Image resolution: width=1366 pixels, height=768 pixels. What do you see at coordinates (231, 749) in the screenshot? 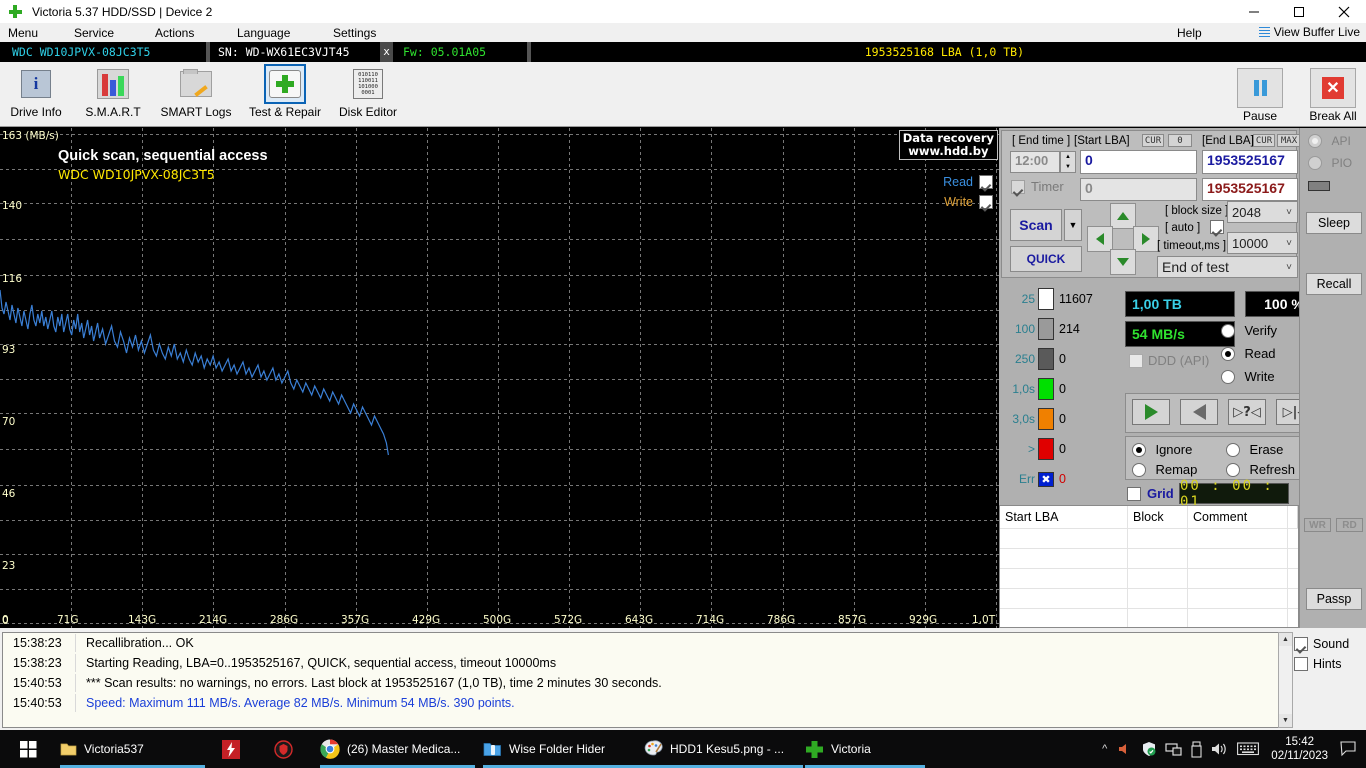
I see `taskbar-item-lightning` at bounding box center [231, 749].